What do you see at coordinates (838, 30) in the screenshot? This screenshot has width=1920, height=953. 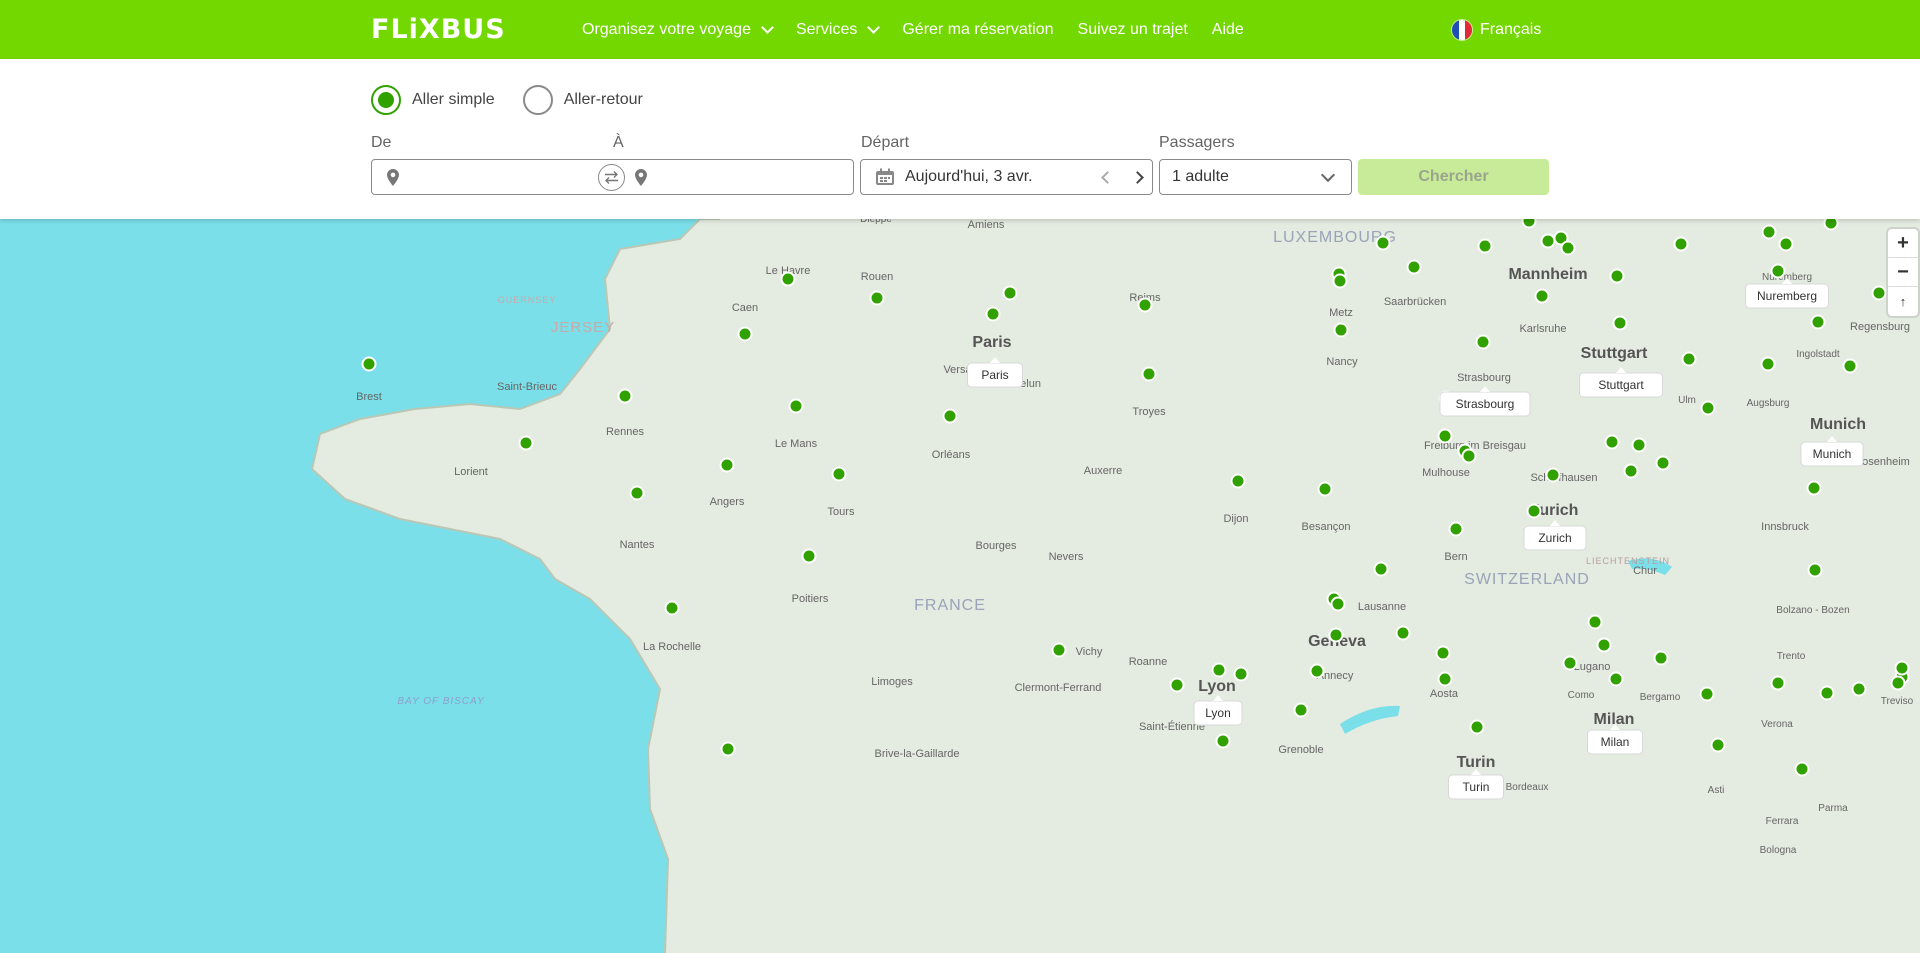 I see `nav-services: Services` at bounding box center [838, 30].